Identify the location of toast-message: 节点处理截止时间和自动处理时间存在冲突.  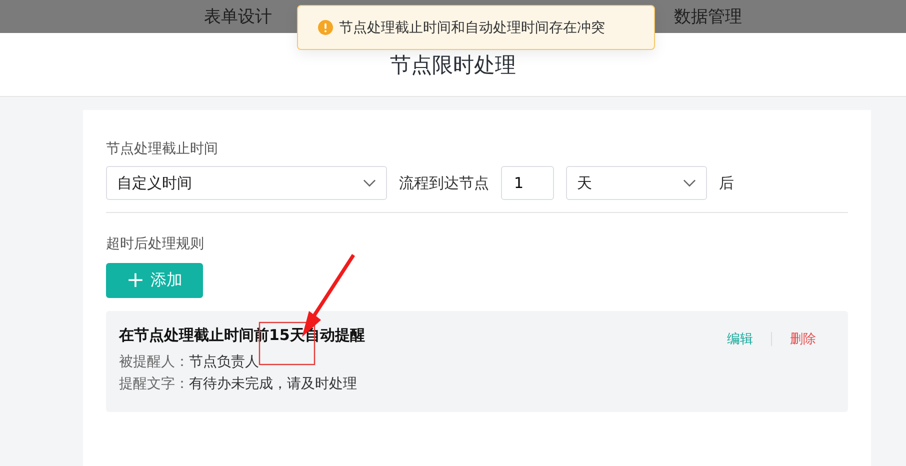
(472, 27).